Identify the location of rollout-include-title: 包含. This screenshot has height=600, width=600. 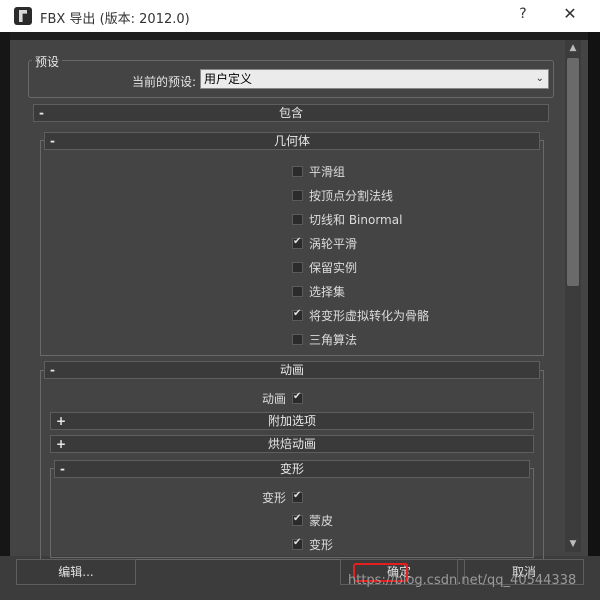
(290, 113).